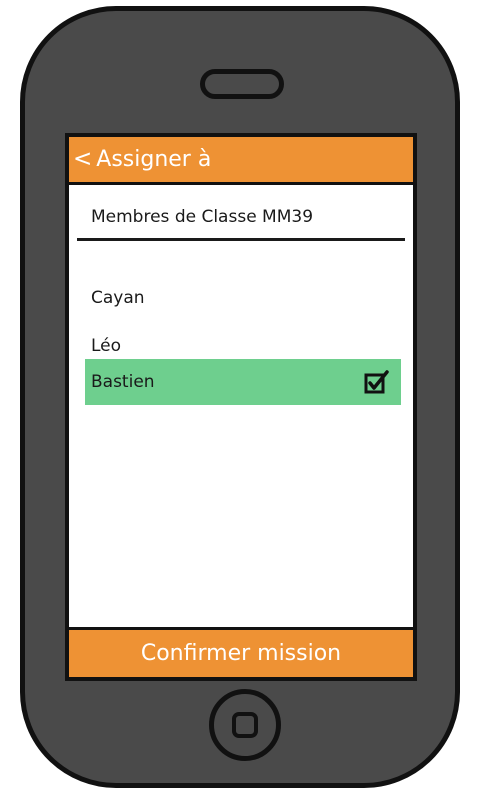 The width and height of the screenshot is (480, 797). Describe the element at coordinates (118, 298) in the screenshot. I see `member-name: Cayan` at that location.